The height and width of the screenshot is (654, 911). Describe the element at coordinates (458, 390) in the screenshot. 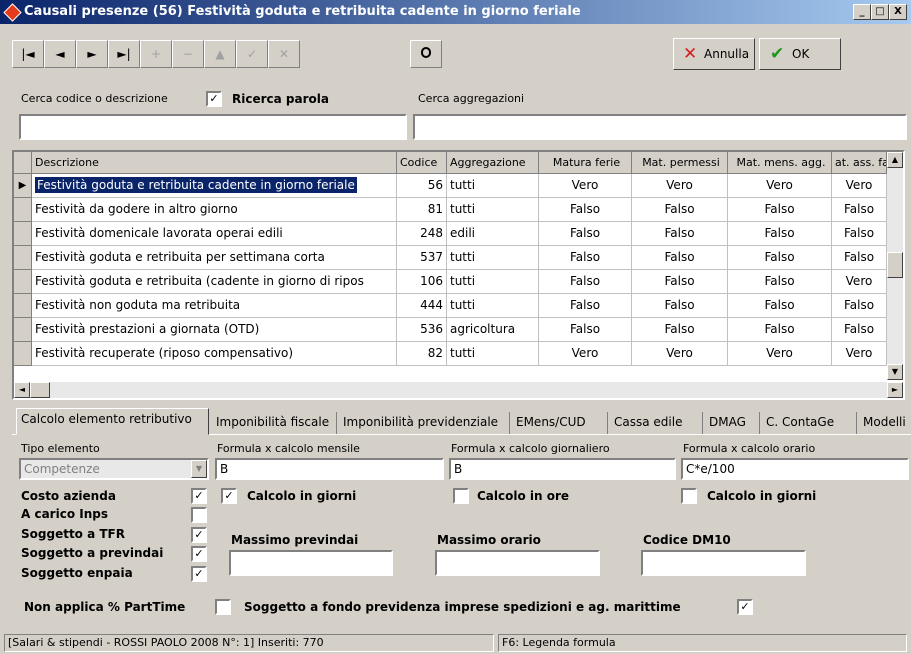

I see `horizontal-scrollbar: ◄ ►` at that location.